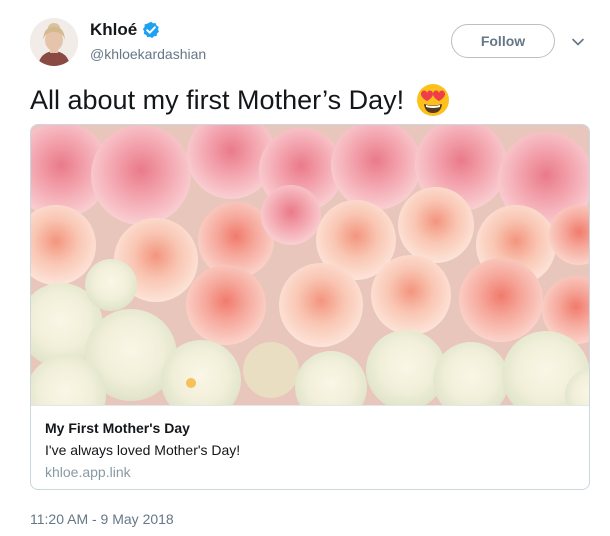 The width and height of the screenshot is (610, 536). I want to click on tweet-text: All about my first Mother’s Day!, so click(217, 100).